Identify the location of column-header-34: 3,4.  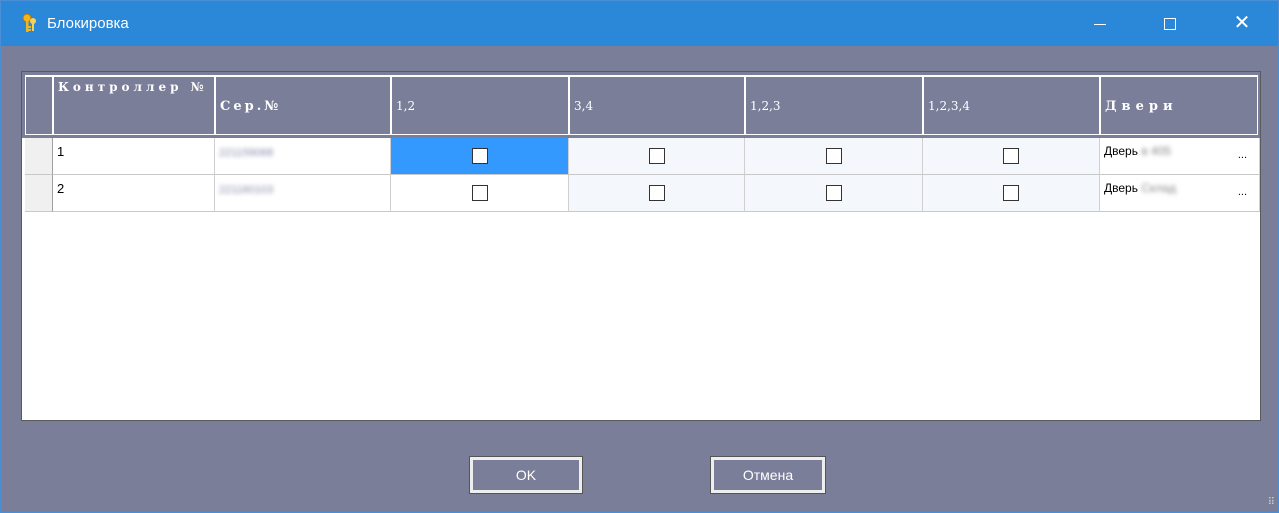
(657, 105).